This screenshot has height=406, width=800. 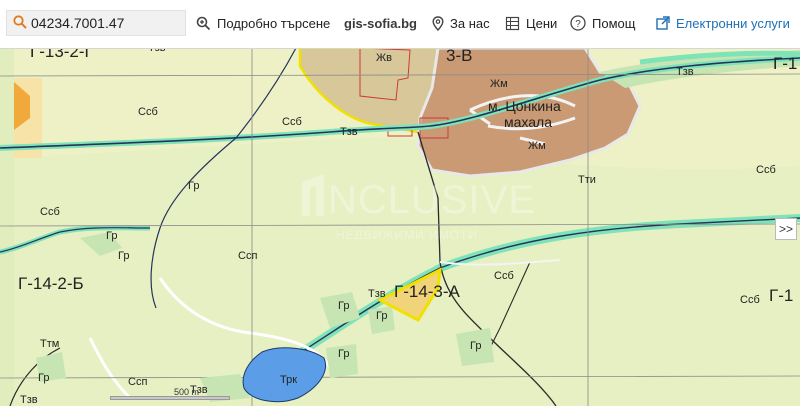 I want to click on help-label: Помощ, so click(x=614, y=23).